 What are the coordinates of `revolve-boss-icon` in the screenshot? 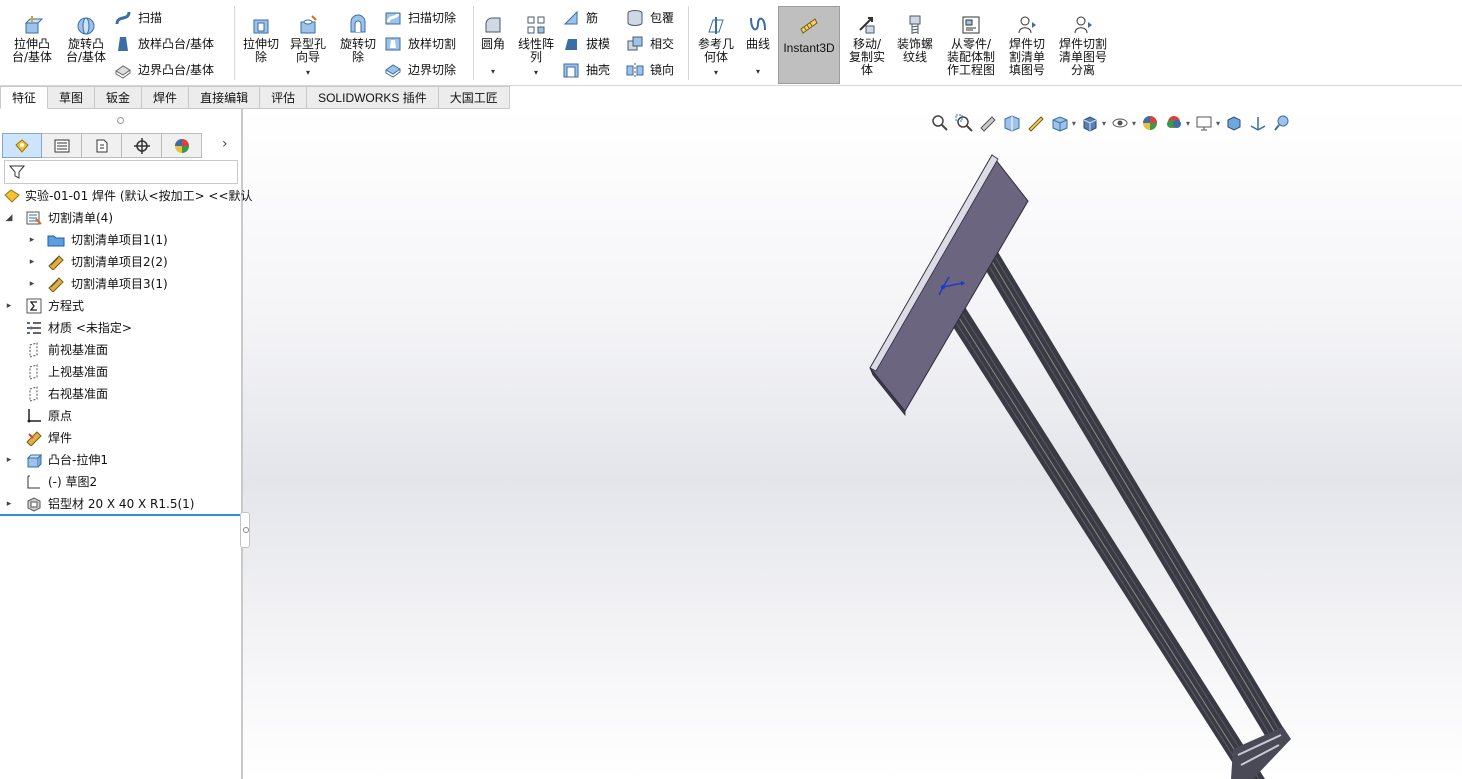 It's located at (86, 26).